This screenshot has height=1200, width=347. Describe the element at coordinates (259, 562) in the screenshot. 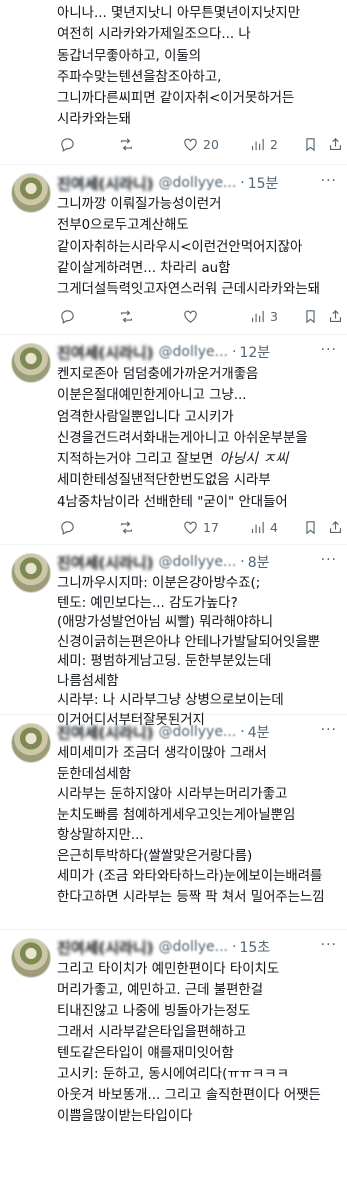

I see `timestamp: 8분` at that location.